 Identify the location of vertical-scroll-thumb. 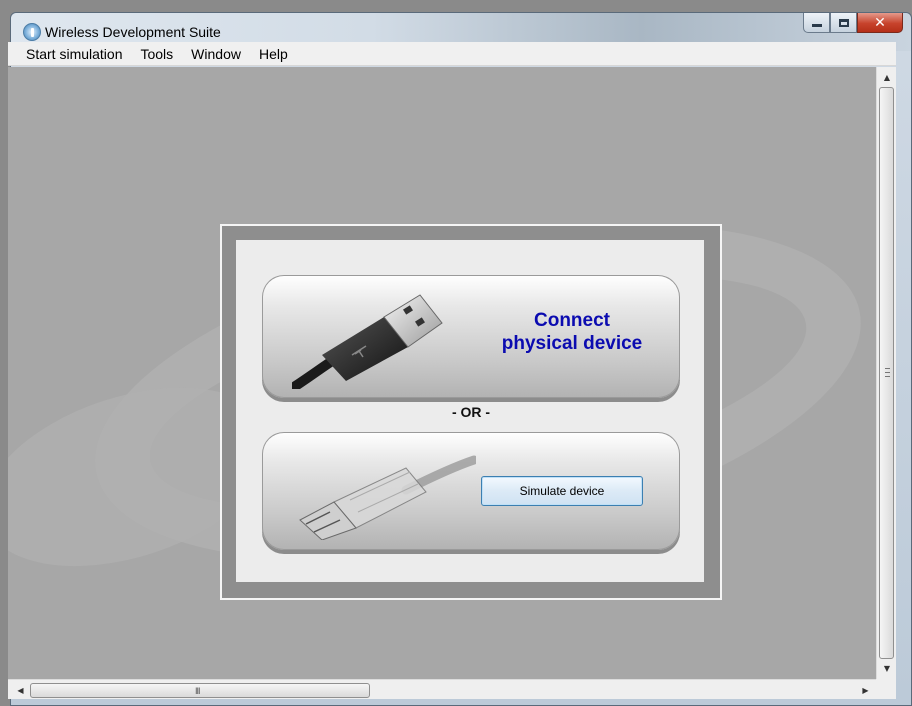
(886, 373).